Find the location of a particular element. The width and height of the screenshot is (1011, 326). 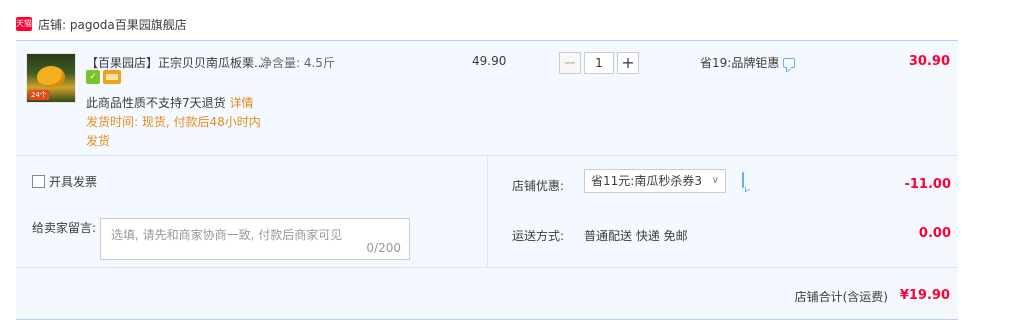

invoice-label: 开具发票 is located at coordinates (73, 182).